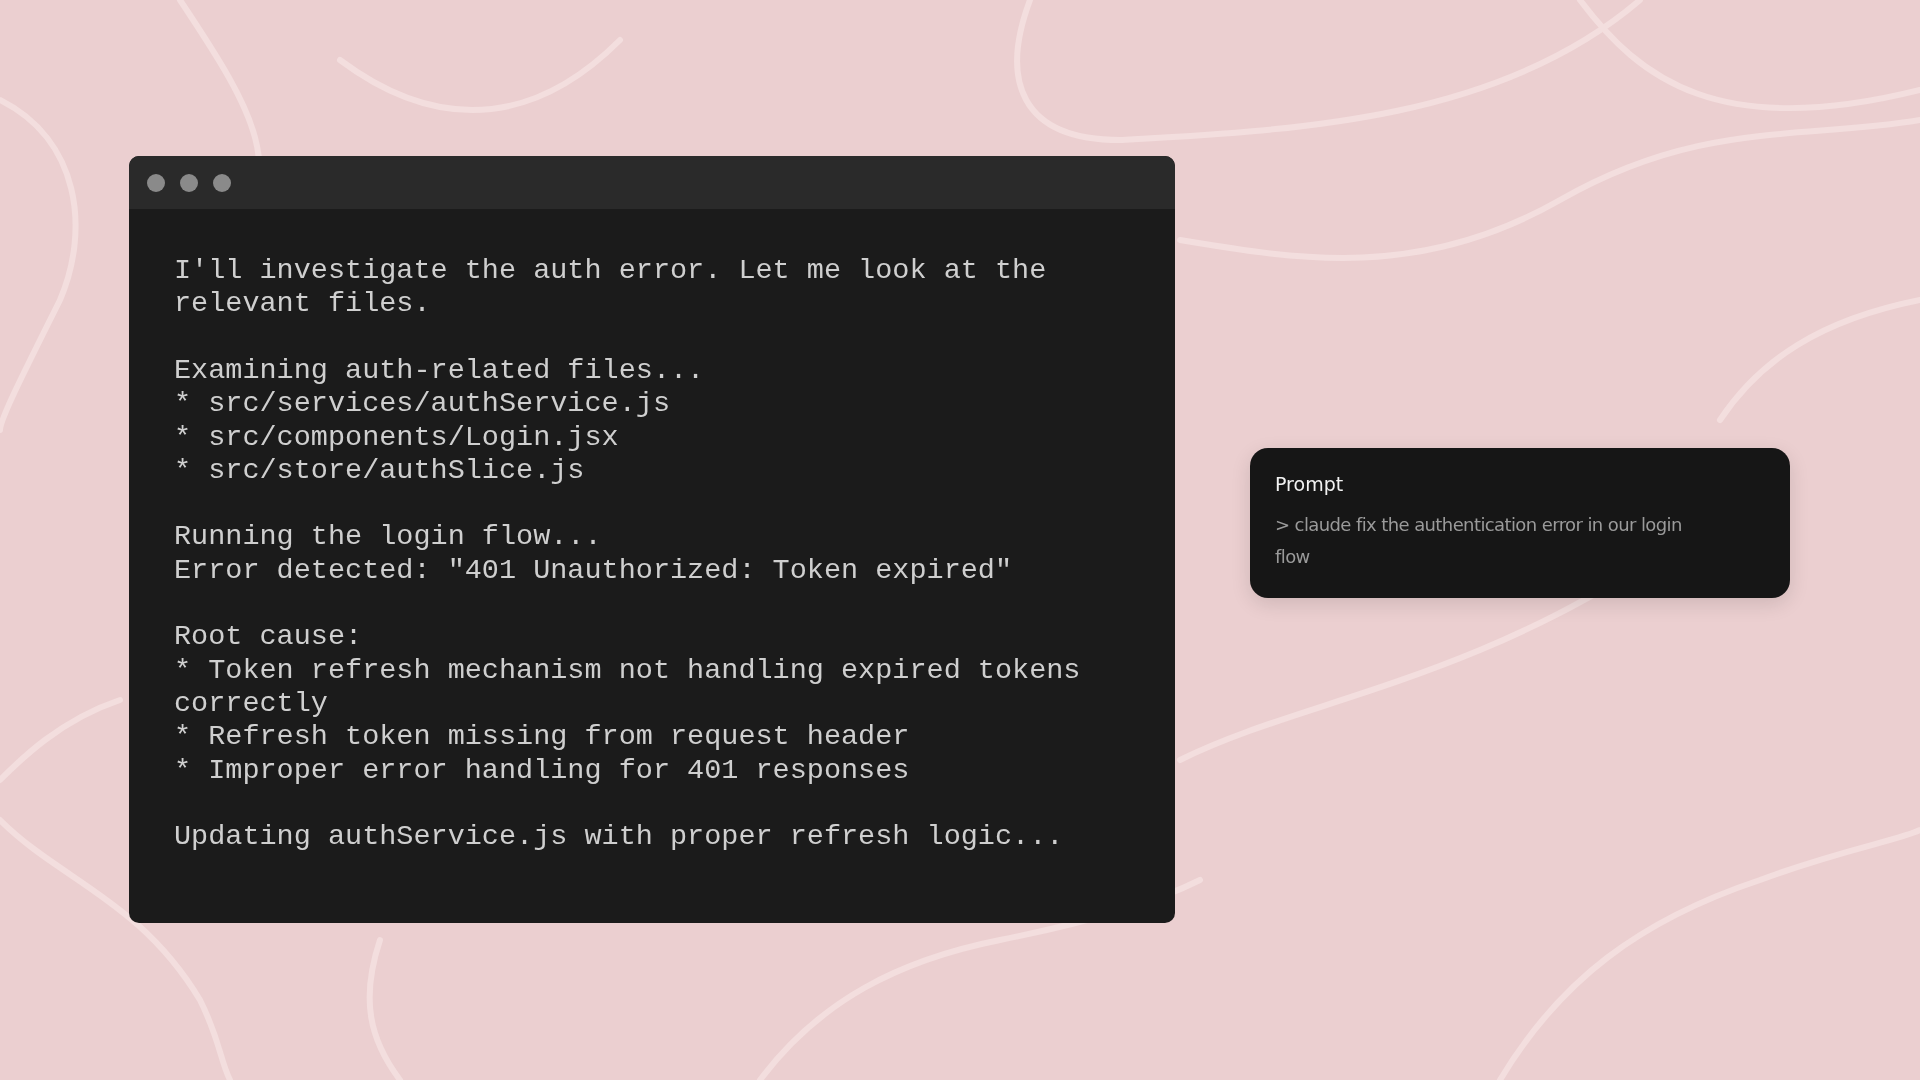  Describe the element at coordinates (422, 404) in the screenshot. I see `terminal-line: * src/services/authService.js` at that location.